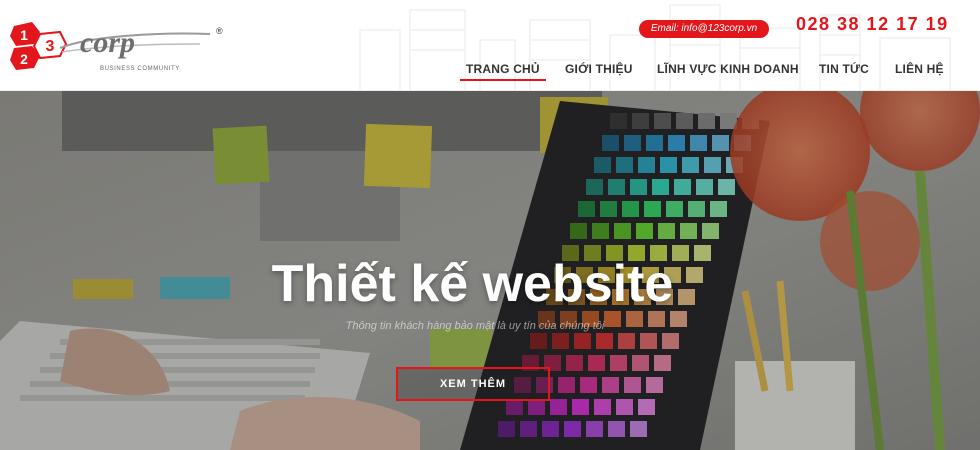  I want to click on email-badge: Email: info@123corp.vn, so click(704, 29).